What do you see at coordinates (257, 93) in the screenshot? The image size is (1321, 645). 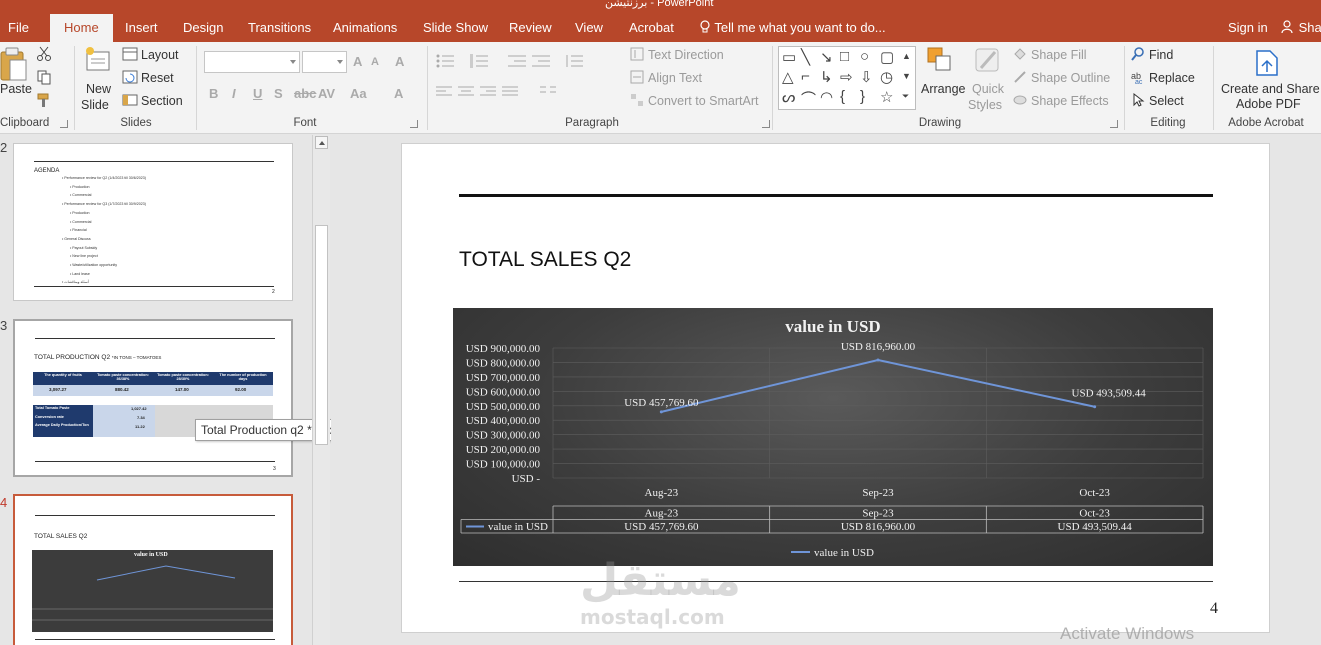 I see `underline-icon: U` at bounding box center [257, 93].